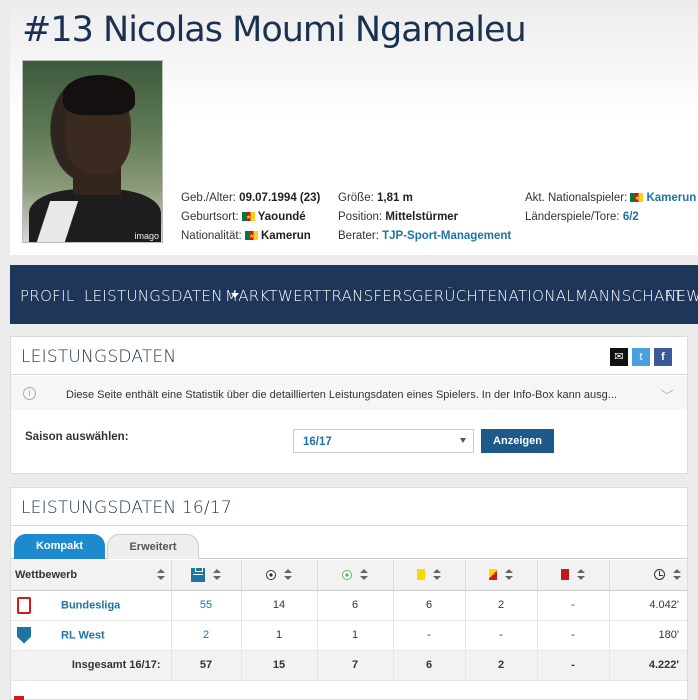  What do you see at coordinates (666, 391) in the screenshot?
I see `chevron-down-icon: ⌵` at bounding box center [666, 391].